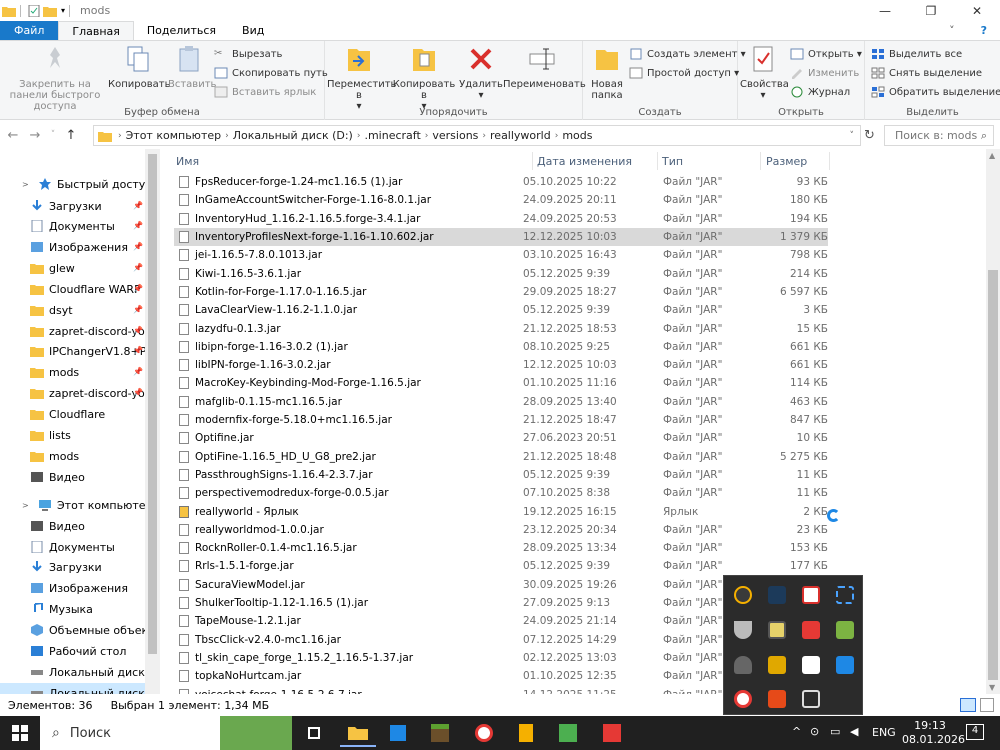 This screenshot has width=1000, height=750. I want to click on up-arrow-icon: ↑, so click(71, 135).